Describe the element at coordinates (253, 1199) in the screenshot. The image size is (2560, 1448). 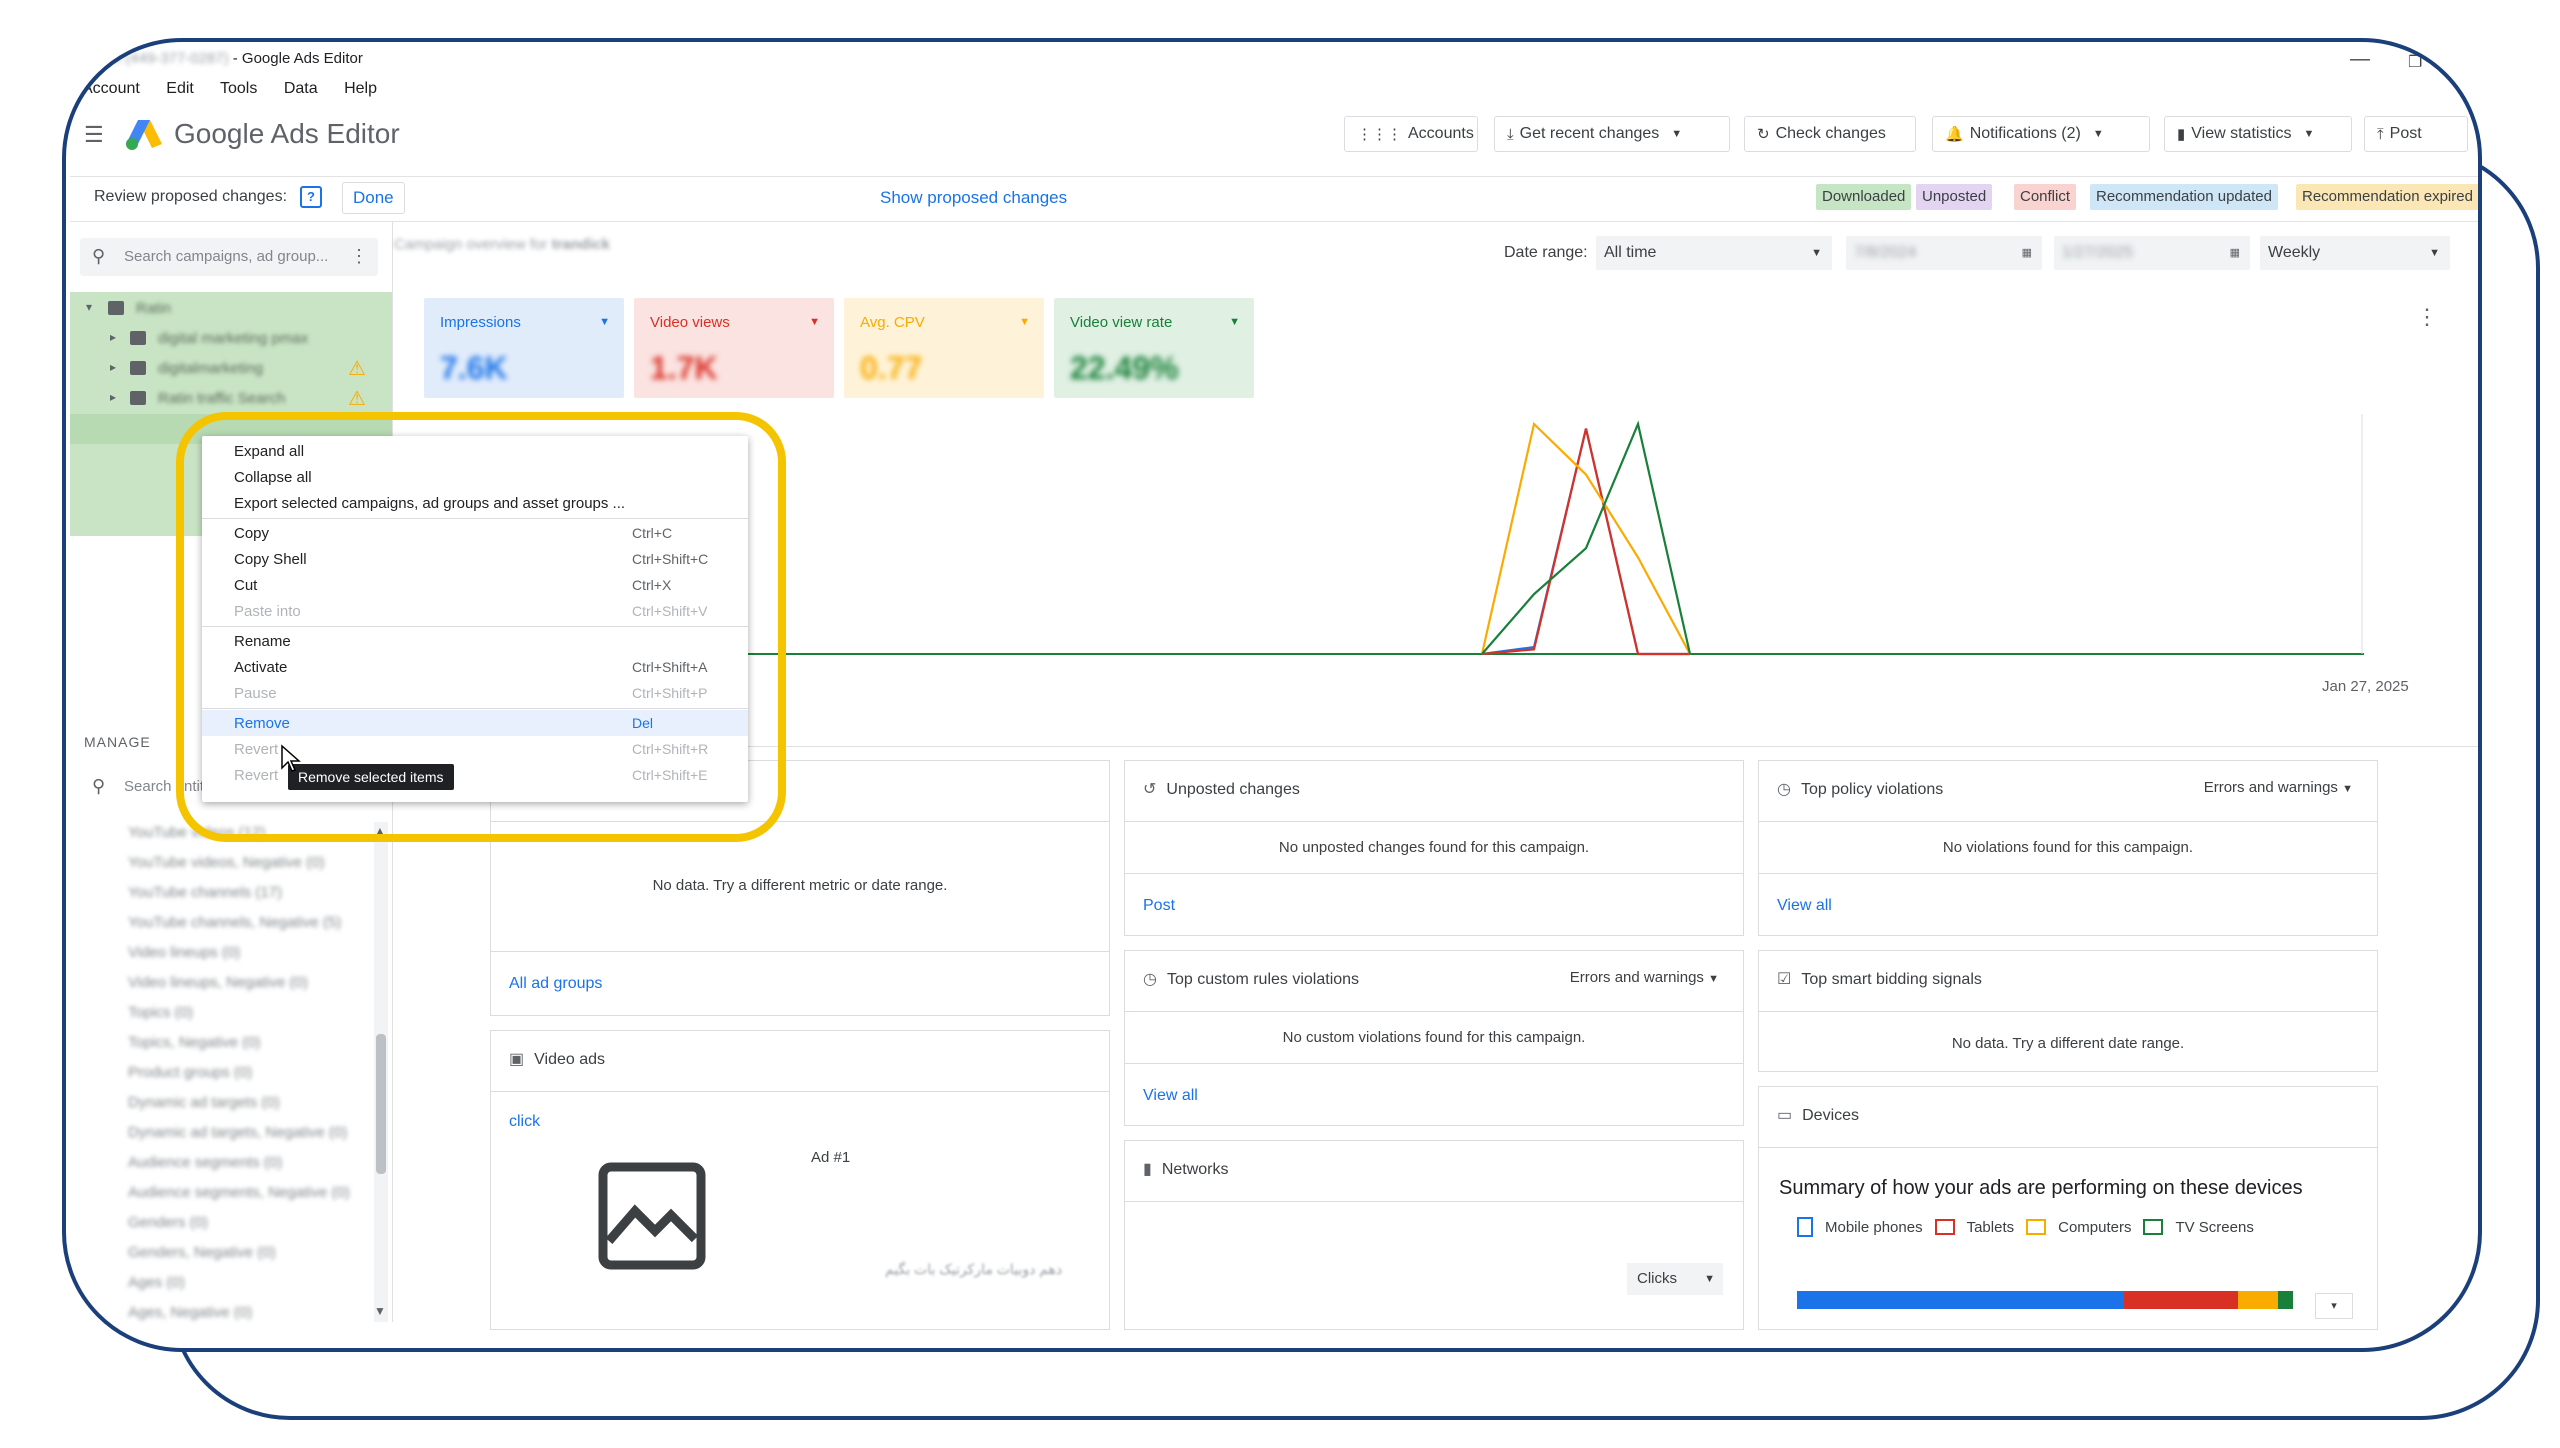
I see `manage-list-item: Audience segments, Negative (0)` at that location.